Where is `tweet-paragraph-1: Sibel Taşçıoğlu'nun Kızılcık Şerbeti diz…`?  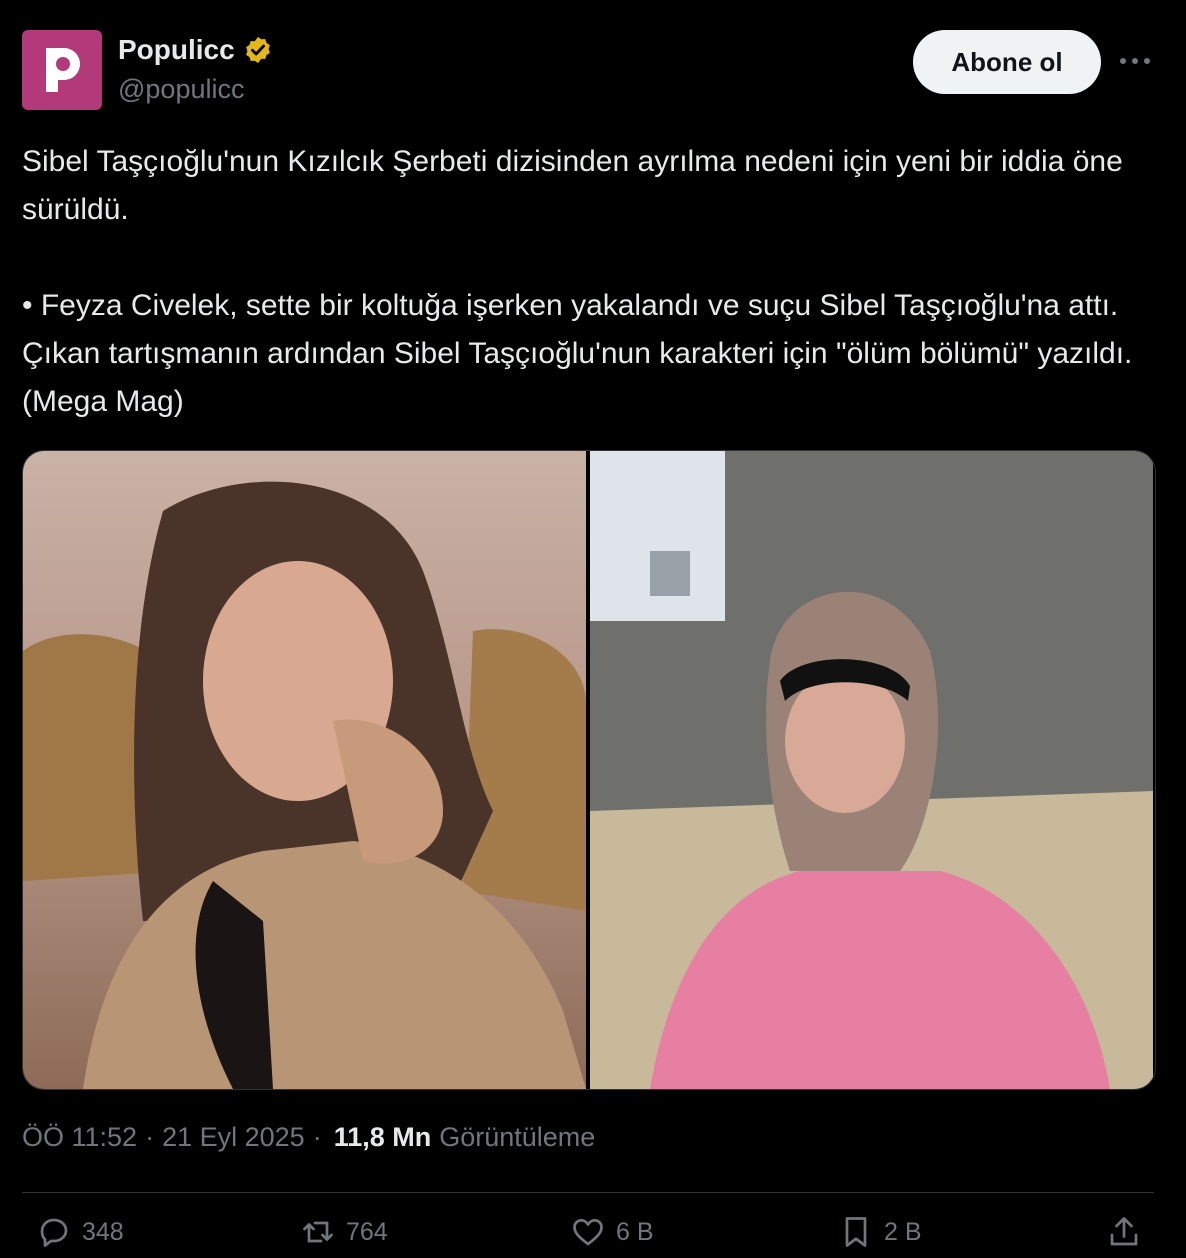
tweet-paragraph-1: Sibel Taşçıoğlu'nun Kızılcık Şerbeti diz… is located at coordinates (572, 185).